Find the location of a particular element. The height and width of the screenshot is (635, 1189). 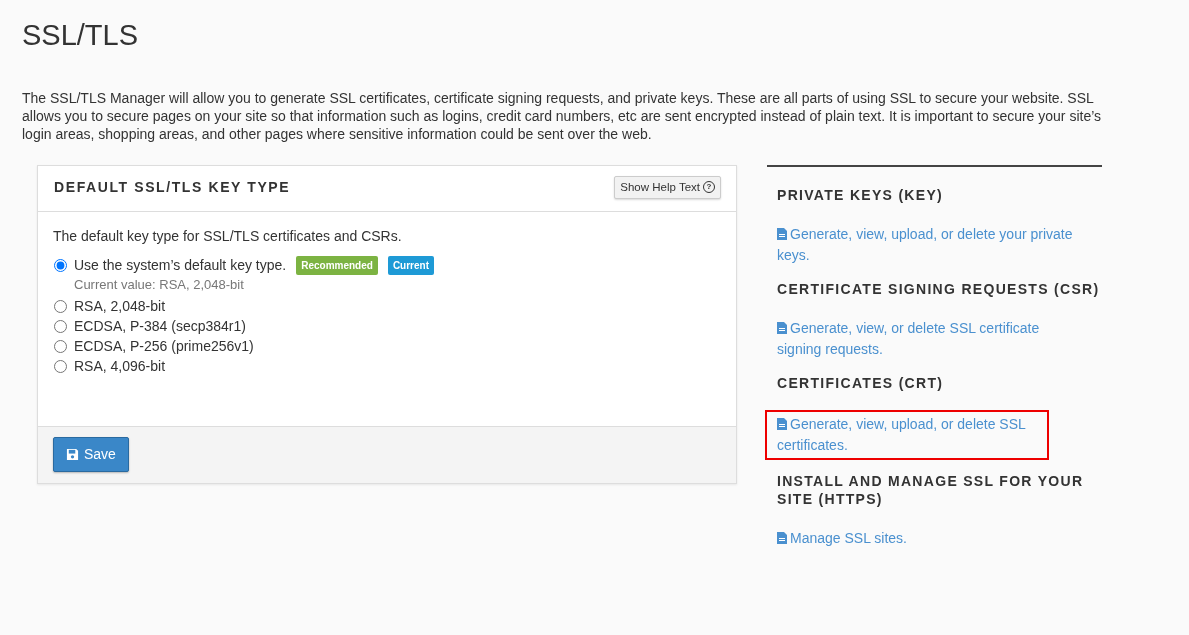

section-heading: INSTALL AND MANAGE SSL FOR YOUR SITE (HTTPS) is located at coordinates (931, 489).